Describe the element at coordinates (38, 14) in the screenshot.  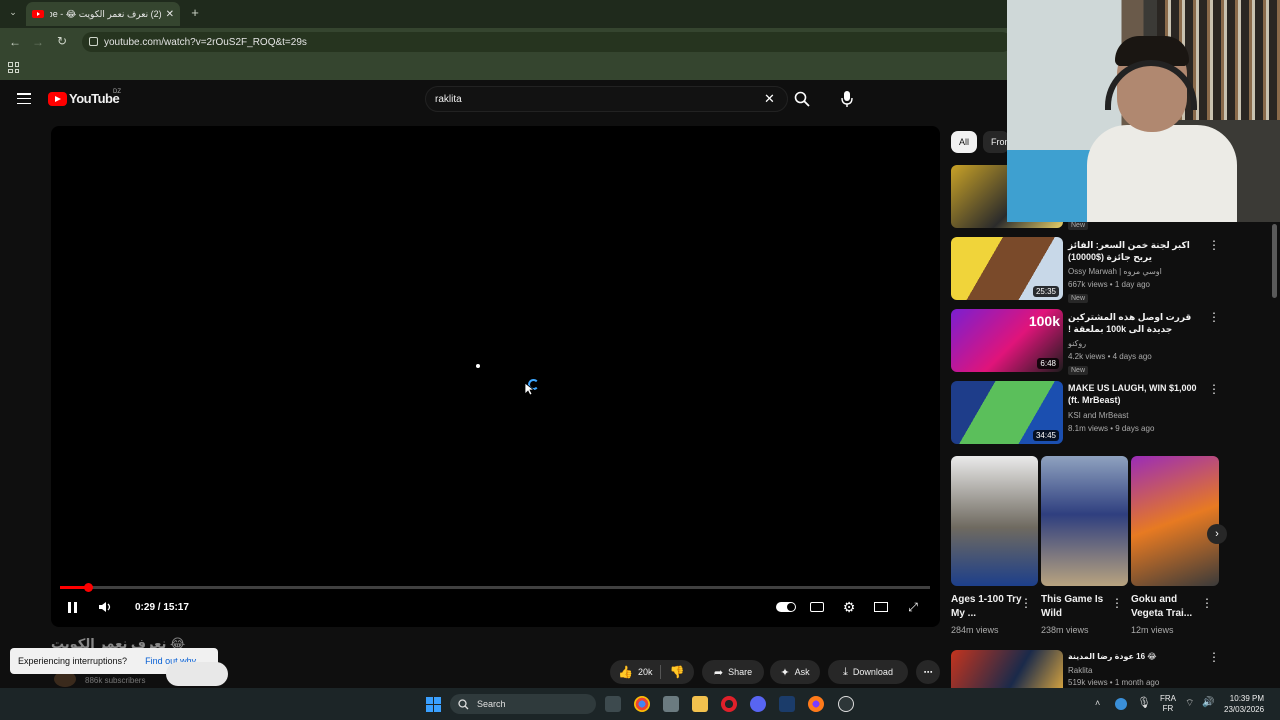
I see `youtube-favicon-icon` at that location.